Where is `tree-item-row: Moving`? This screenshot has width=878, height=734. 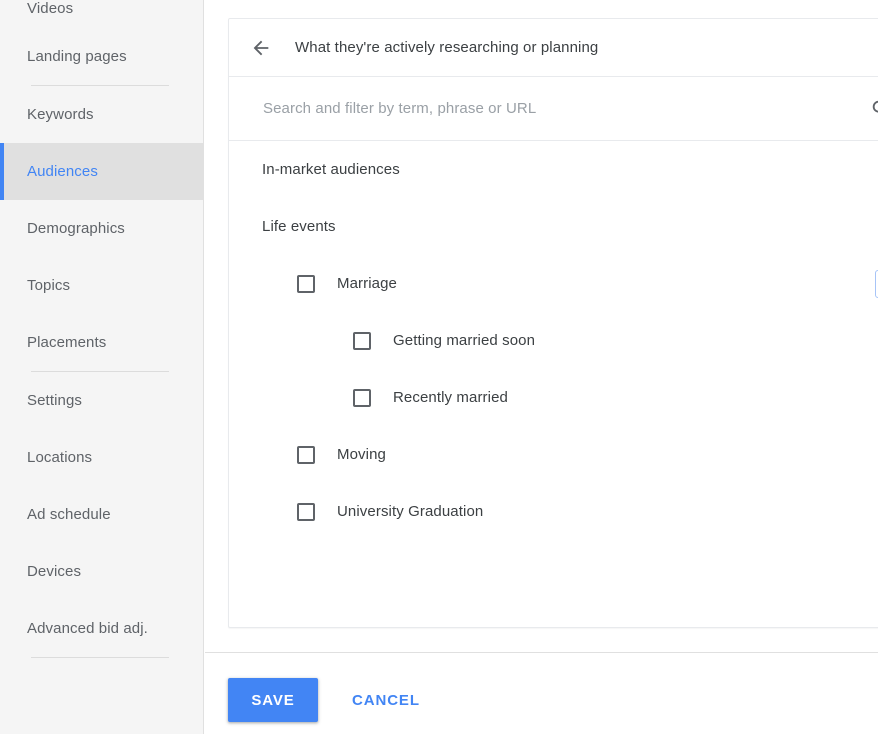 tree-item-row: Moving is located at coordinates (553, 454).